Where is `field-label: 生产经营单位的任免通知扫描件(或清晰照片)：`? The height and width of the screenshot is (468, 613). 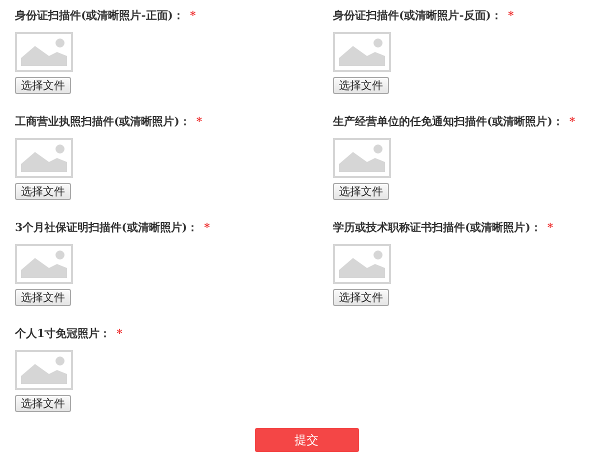
field-label: 生产经营单位的任免通知扫描件(或清晰照片)： is located at coordinates (448, 121).